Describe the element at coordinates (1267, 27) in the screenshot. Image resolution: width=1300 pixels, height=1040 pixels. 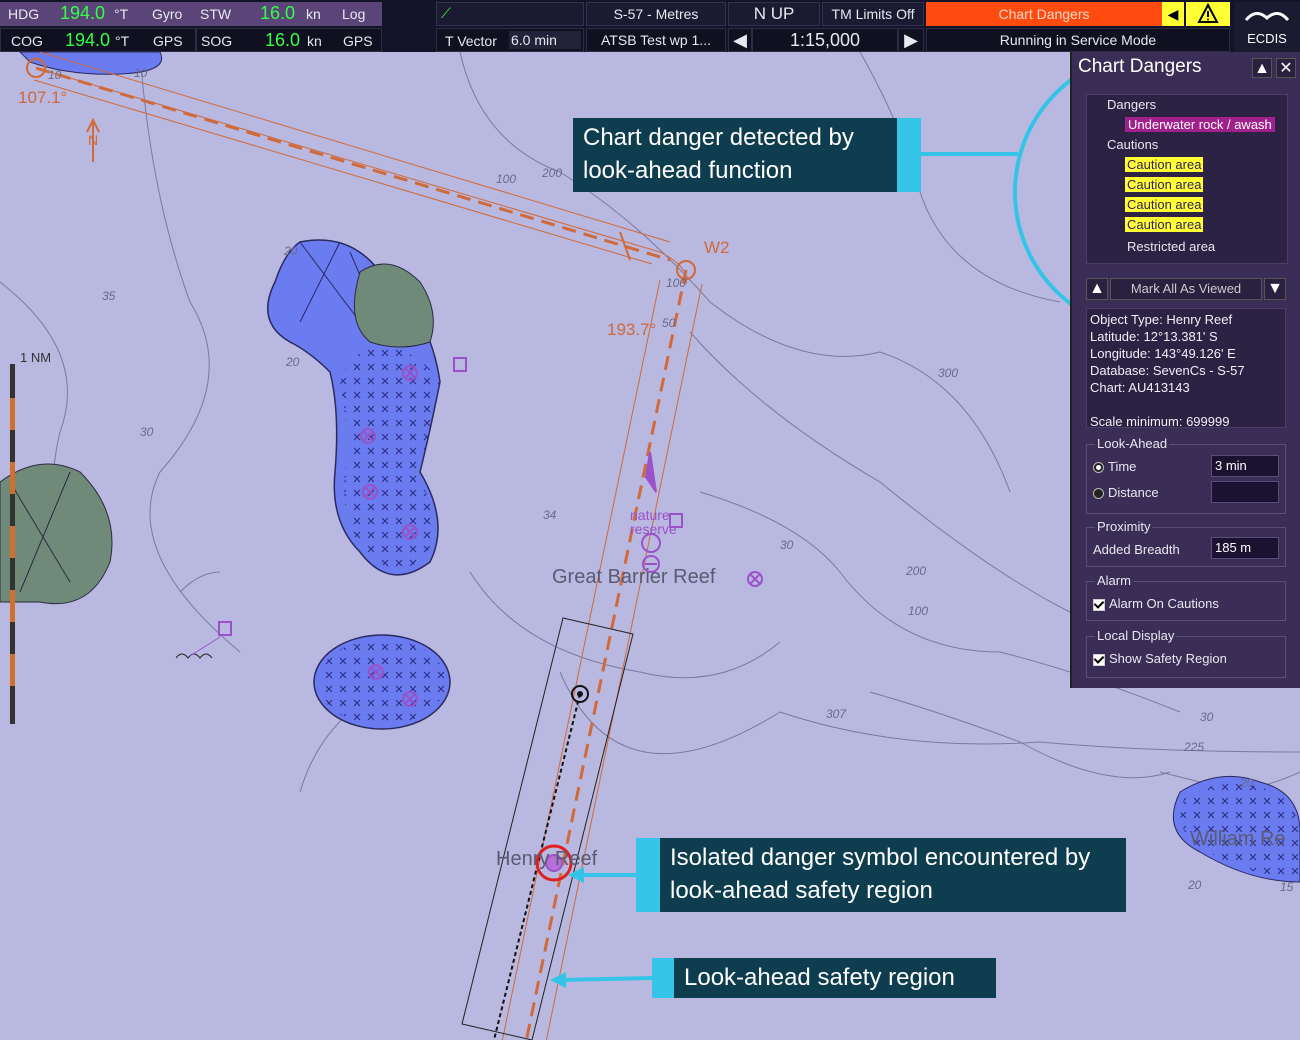
I see `ecdis-logo: ECDIS` at that location.